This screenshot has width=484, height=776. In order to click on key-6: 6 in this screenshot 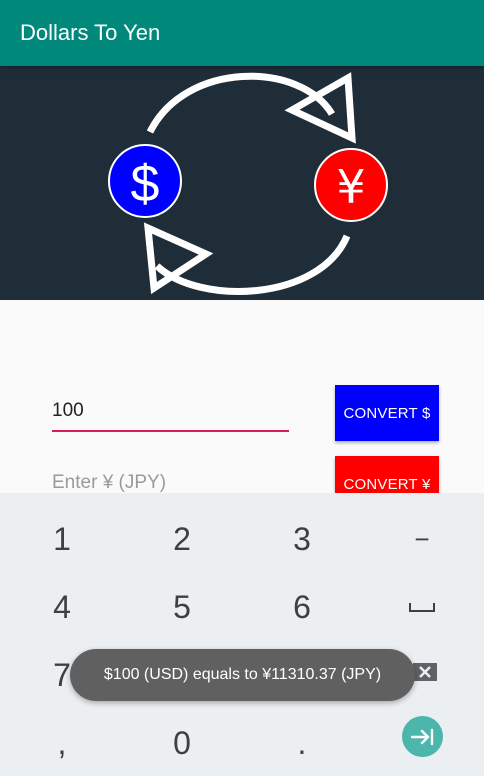, I will do `click(302, 607)`.